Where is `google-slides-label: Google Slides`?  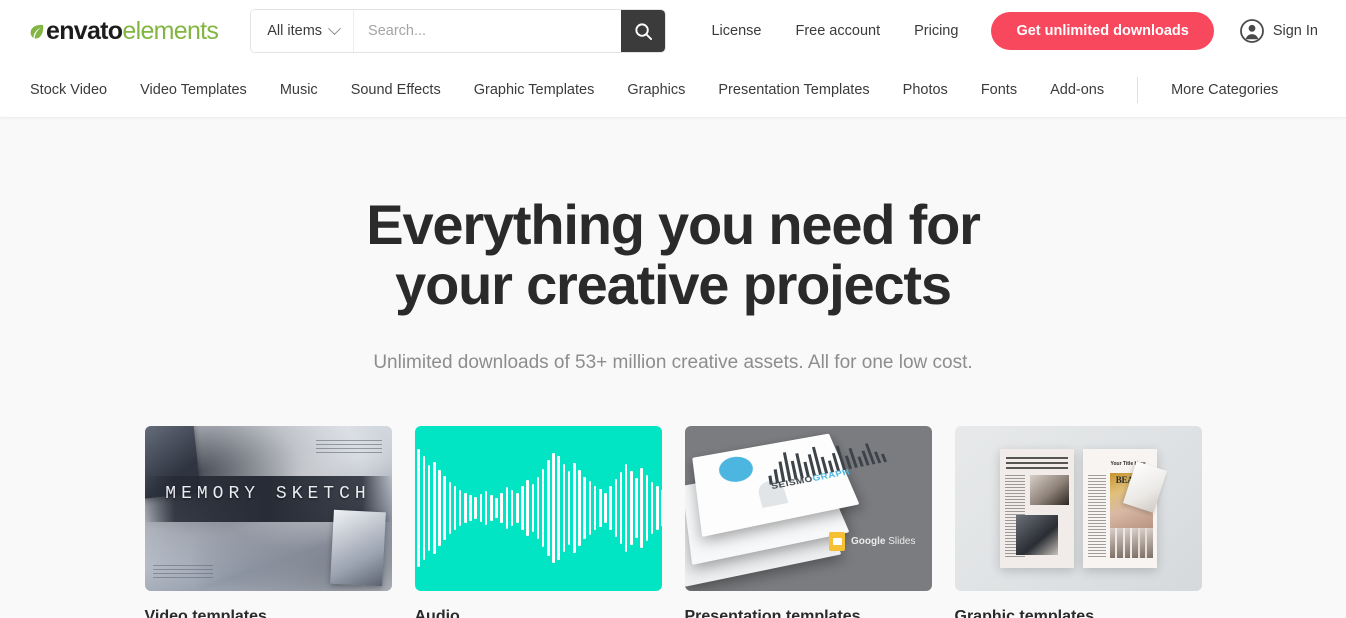
google-slides-label: Google Slides is located at coordinates (883, 541).